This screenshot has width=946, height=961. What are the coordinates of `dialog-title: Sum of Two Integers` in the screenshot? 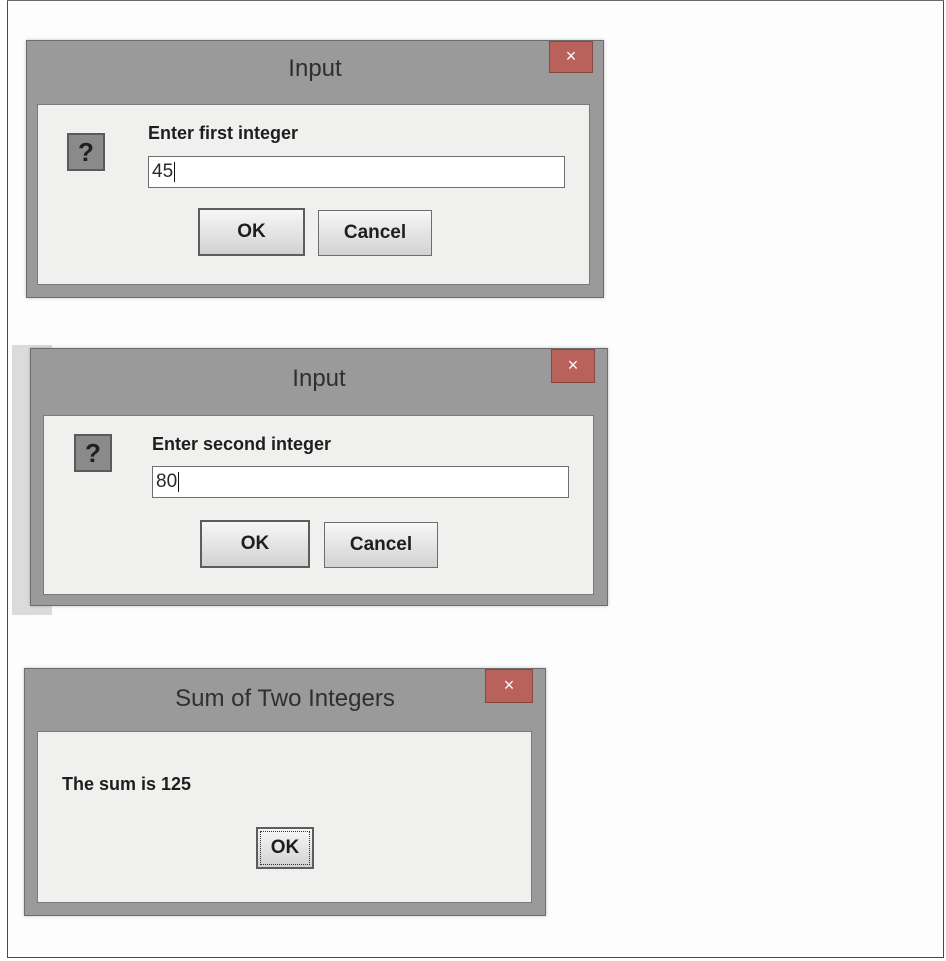 It's located at (285, 698).